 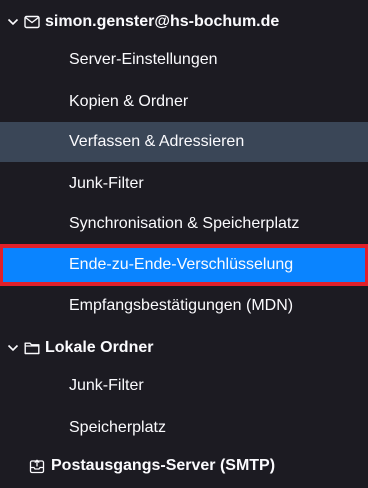 What do you see at coordinates (163, 465) in the screenshot?
I see `smtp-label: Postausgangs-Server (SMTP)` at bounding box center [163, 465].